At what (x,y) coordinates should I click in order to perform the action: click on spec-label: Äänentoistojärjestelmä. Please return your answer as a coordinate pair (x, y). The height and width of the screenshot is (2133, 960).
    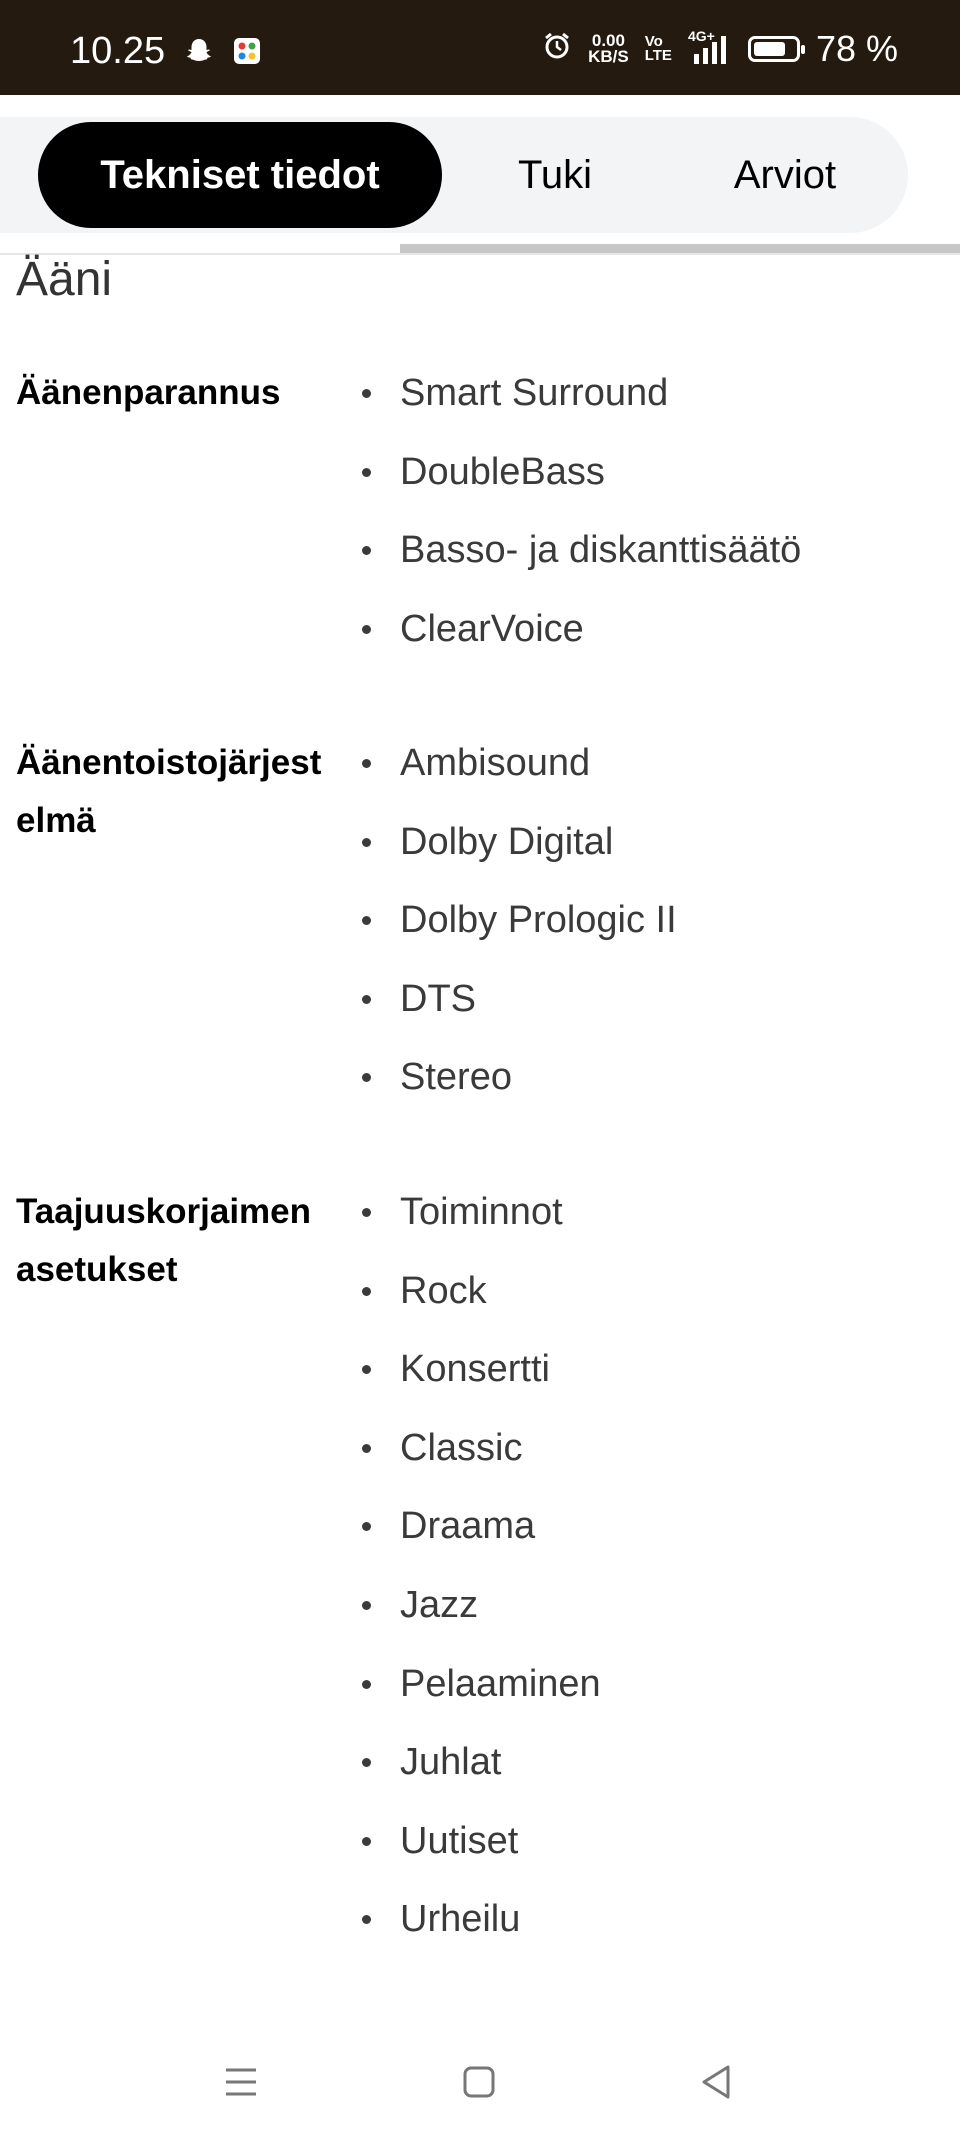
    Looking at the image, I should click on (169, 791).